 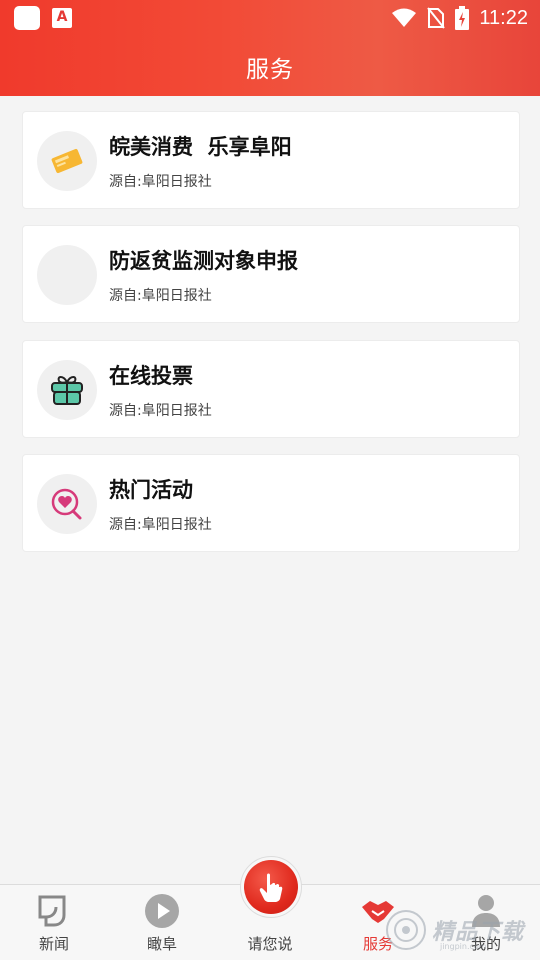 What do you see at coordinates (200, 147) in the screenshot?
I see `service-title: 皖美消费 乐享阜阳` at bounding box center [200, 147].